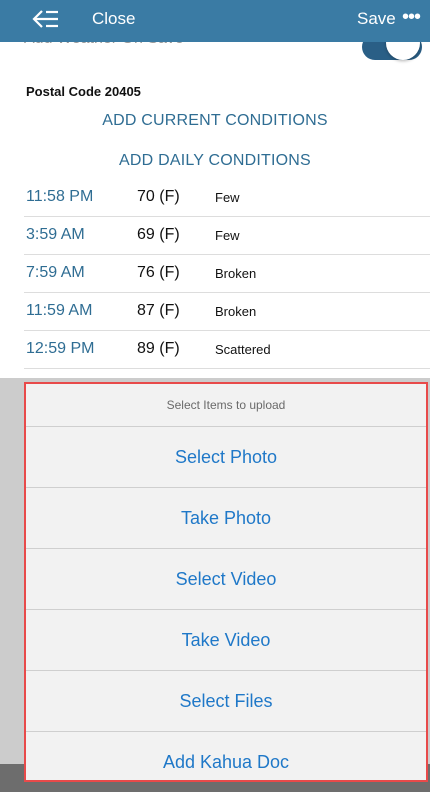 This screenshot has width=430, height=792. What do you see at coordinates (122, 91) in the screenshot?
I see `postal-code-value: 20405` at bounding box center [122, 91].